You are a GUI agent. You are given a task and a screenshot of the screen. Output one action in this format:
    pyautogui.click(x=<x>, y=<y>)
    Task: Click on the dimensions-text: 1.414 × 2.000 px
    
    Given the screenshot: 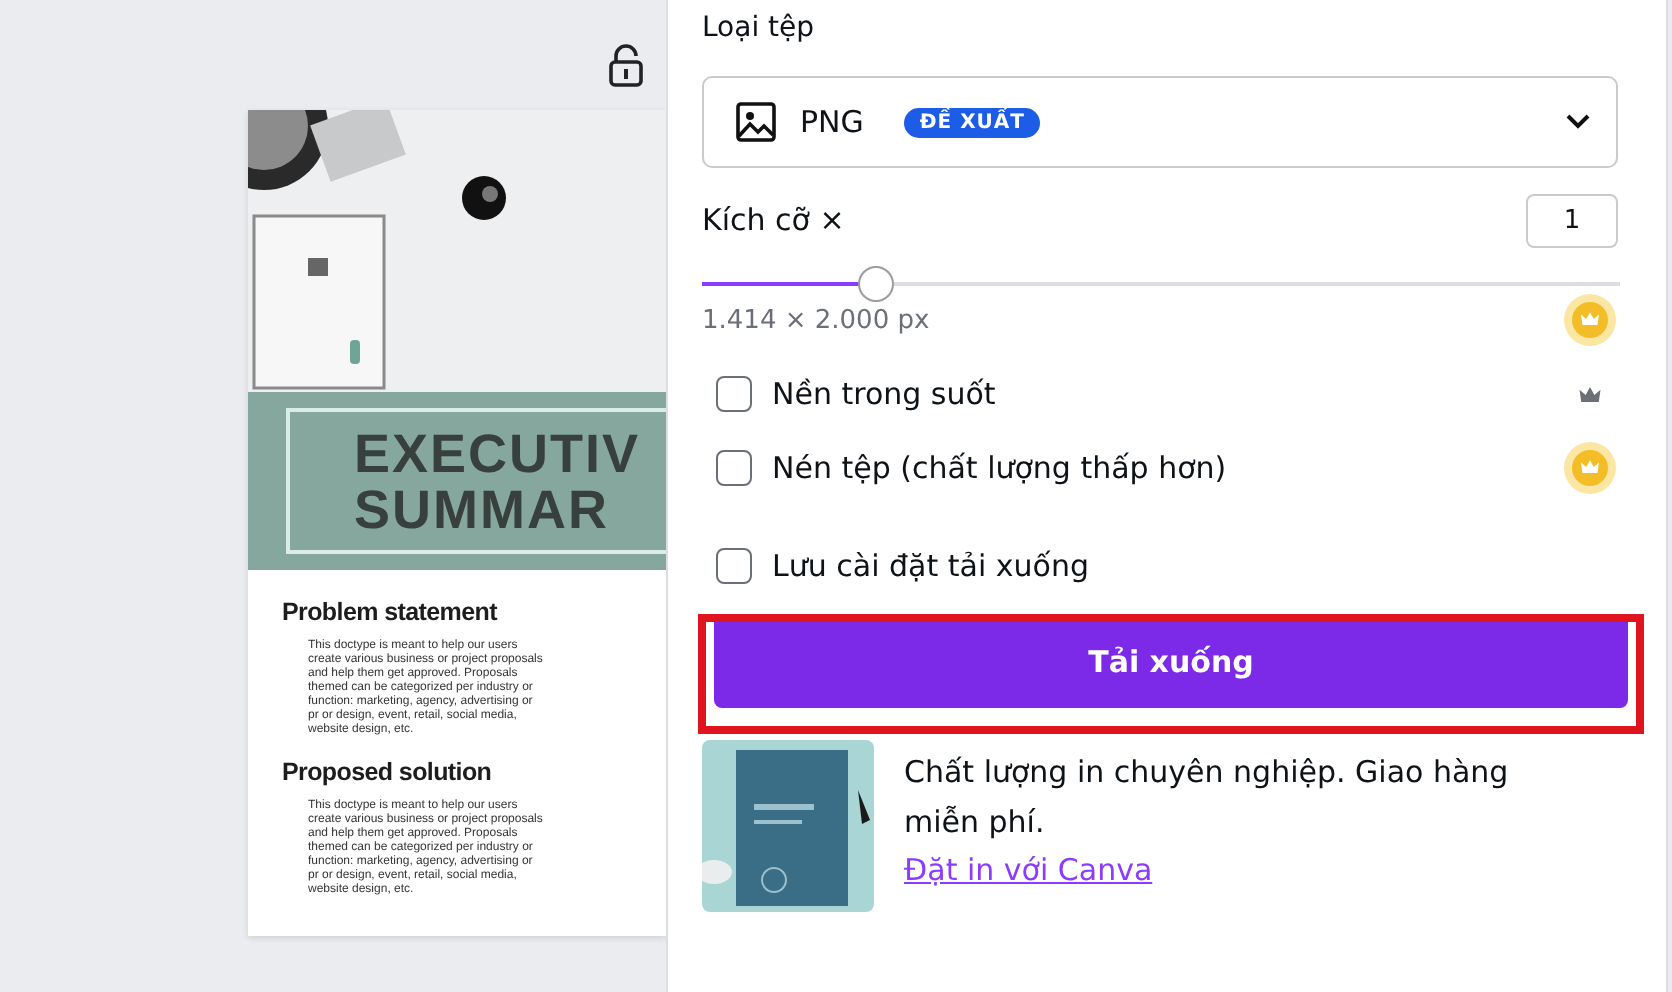 What is the action you would take?
    pyautogui.click(x=816, y=320)
    